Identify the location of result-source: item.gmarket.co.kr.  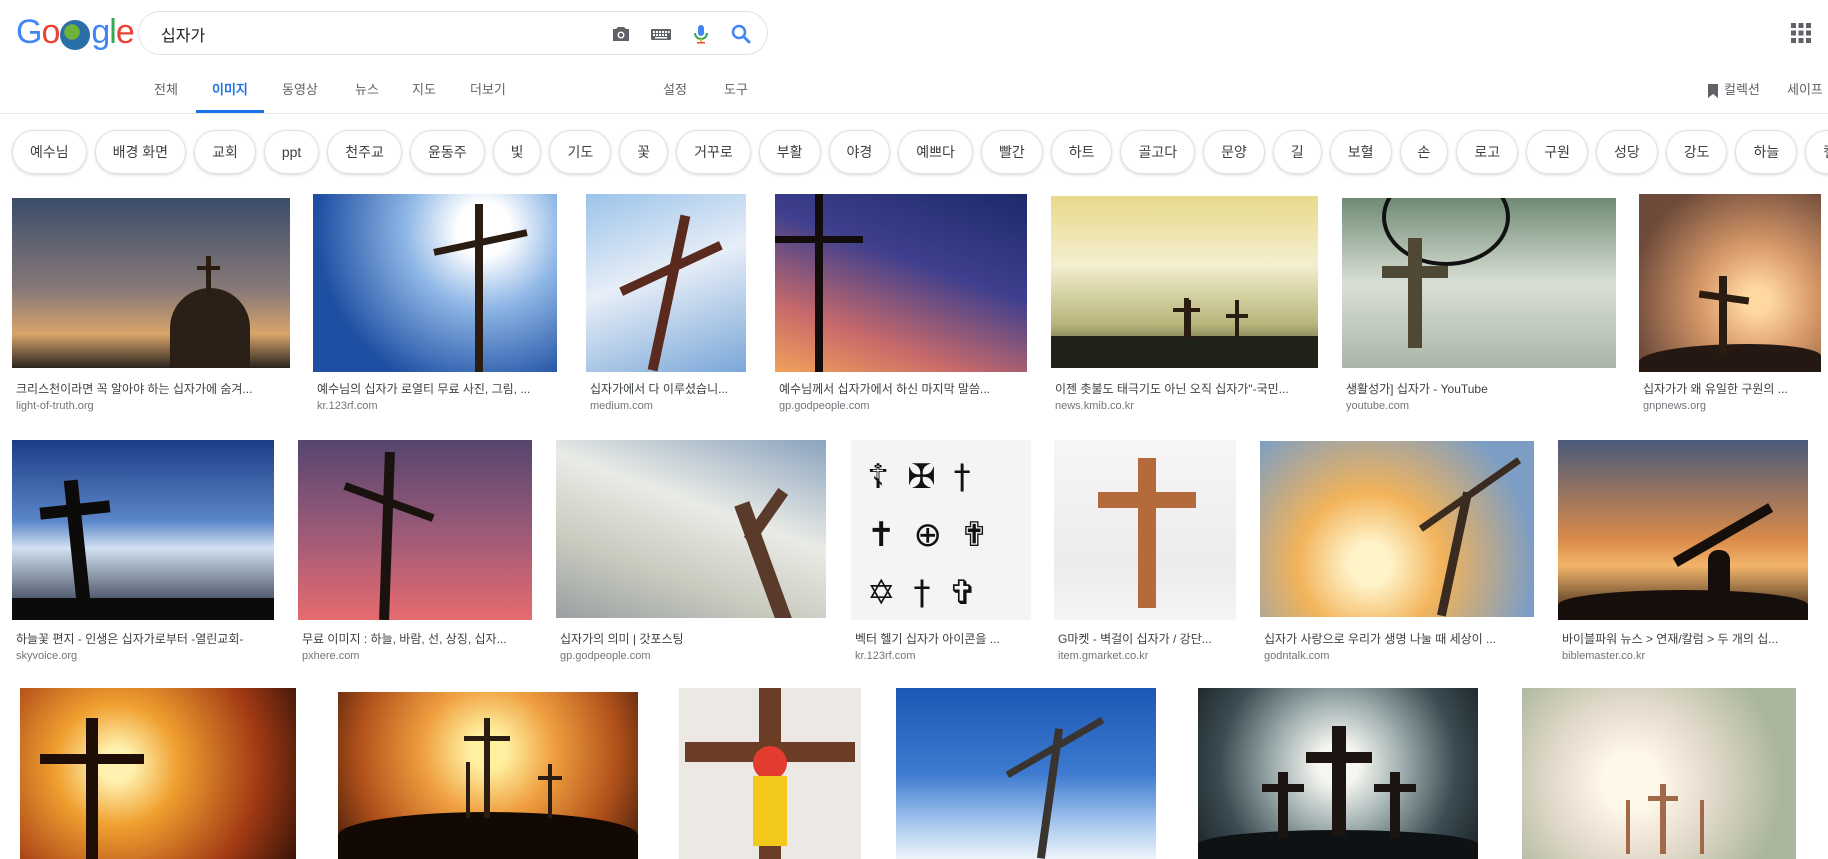
(1103, 656).